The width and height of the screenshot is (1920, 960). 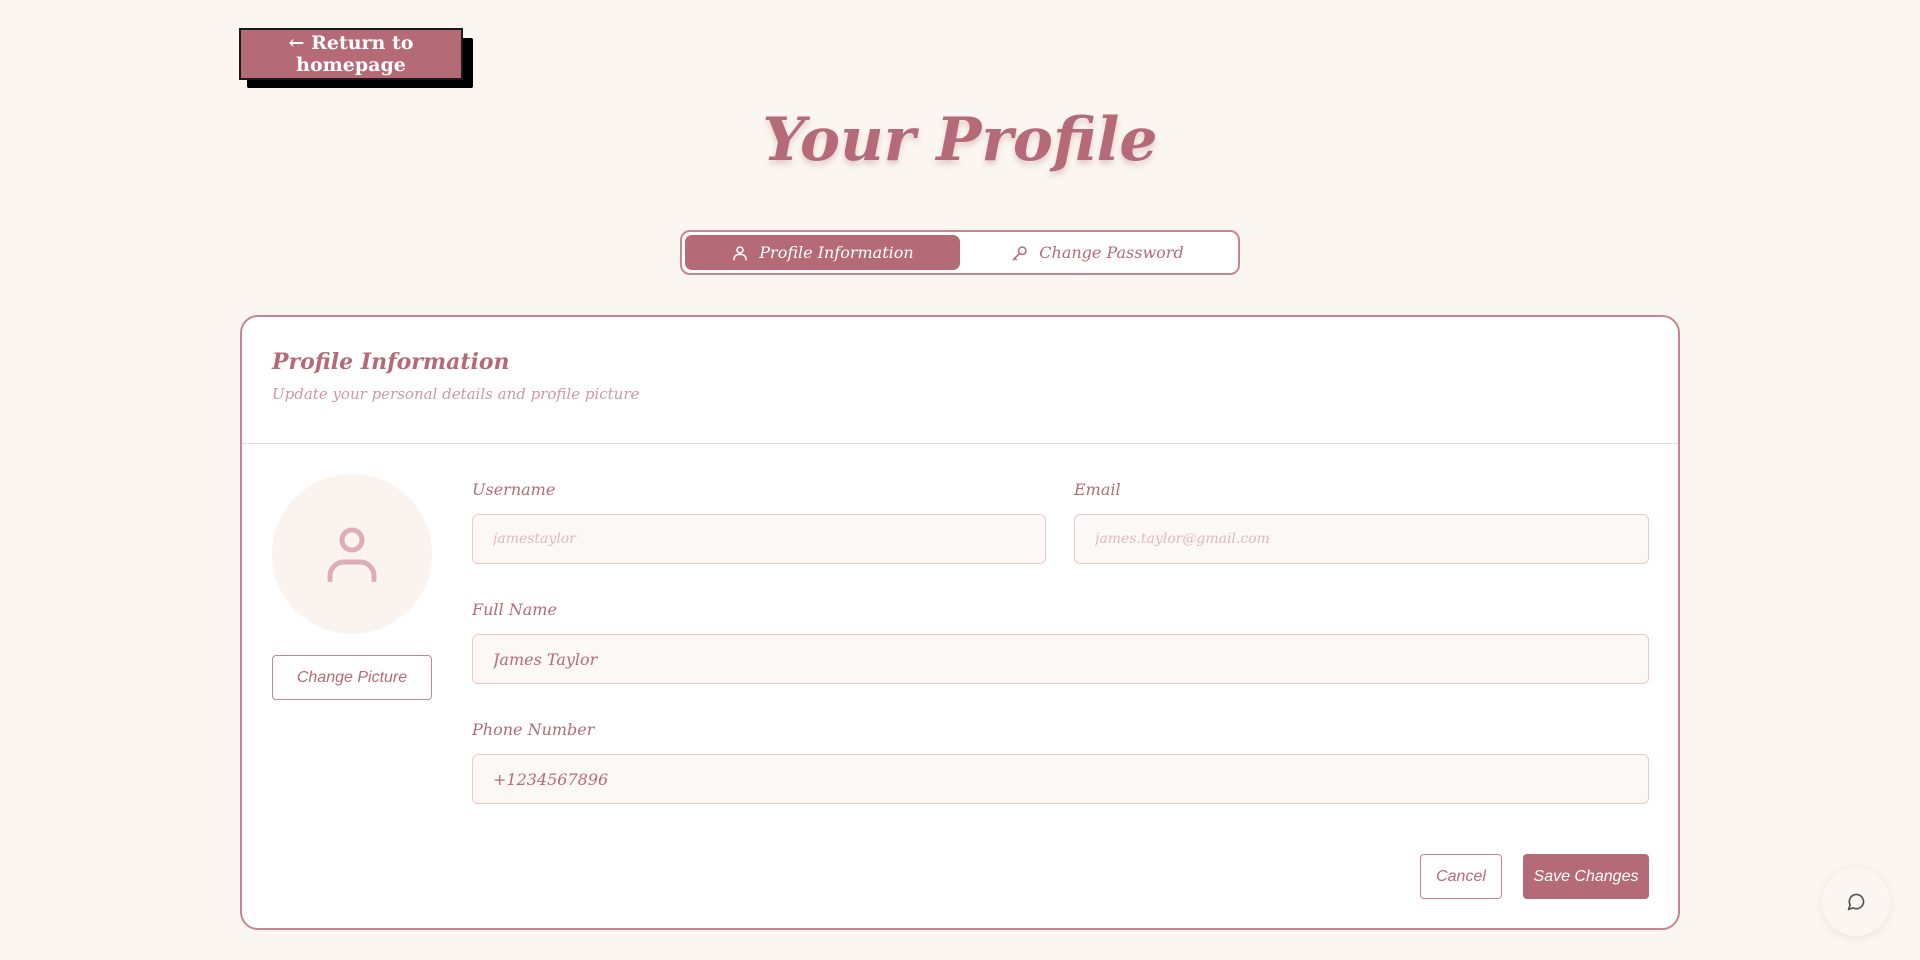 I want to click on chat-button, so click(x=1856, y=902).